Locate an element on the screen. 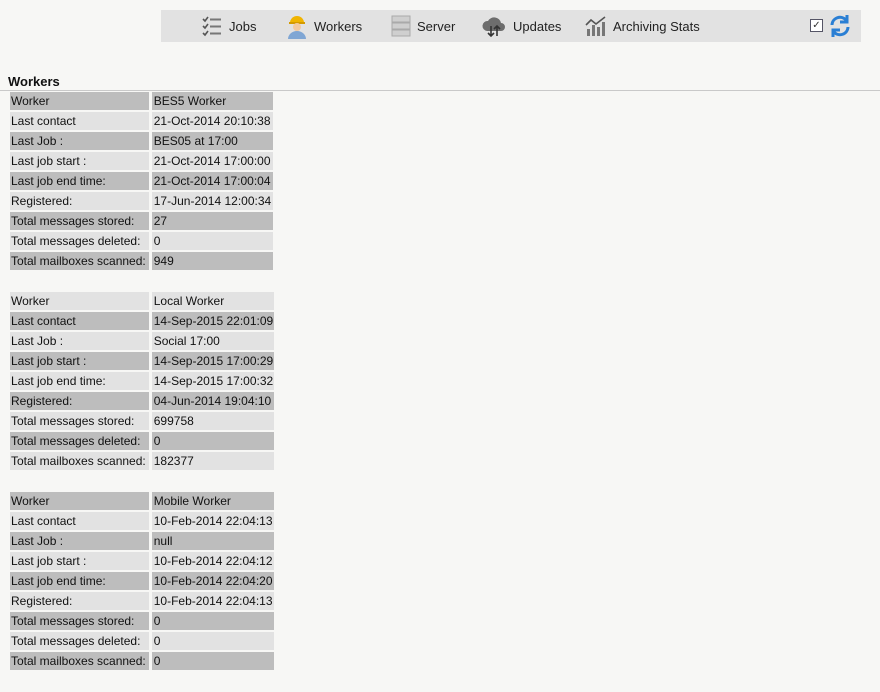  worker-row: Last contact 14-Sep-2015 22:01:09 is located at coordinates (142, 322).